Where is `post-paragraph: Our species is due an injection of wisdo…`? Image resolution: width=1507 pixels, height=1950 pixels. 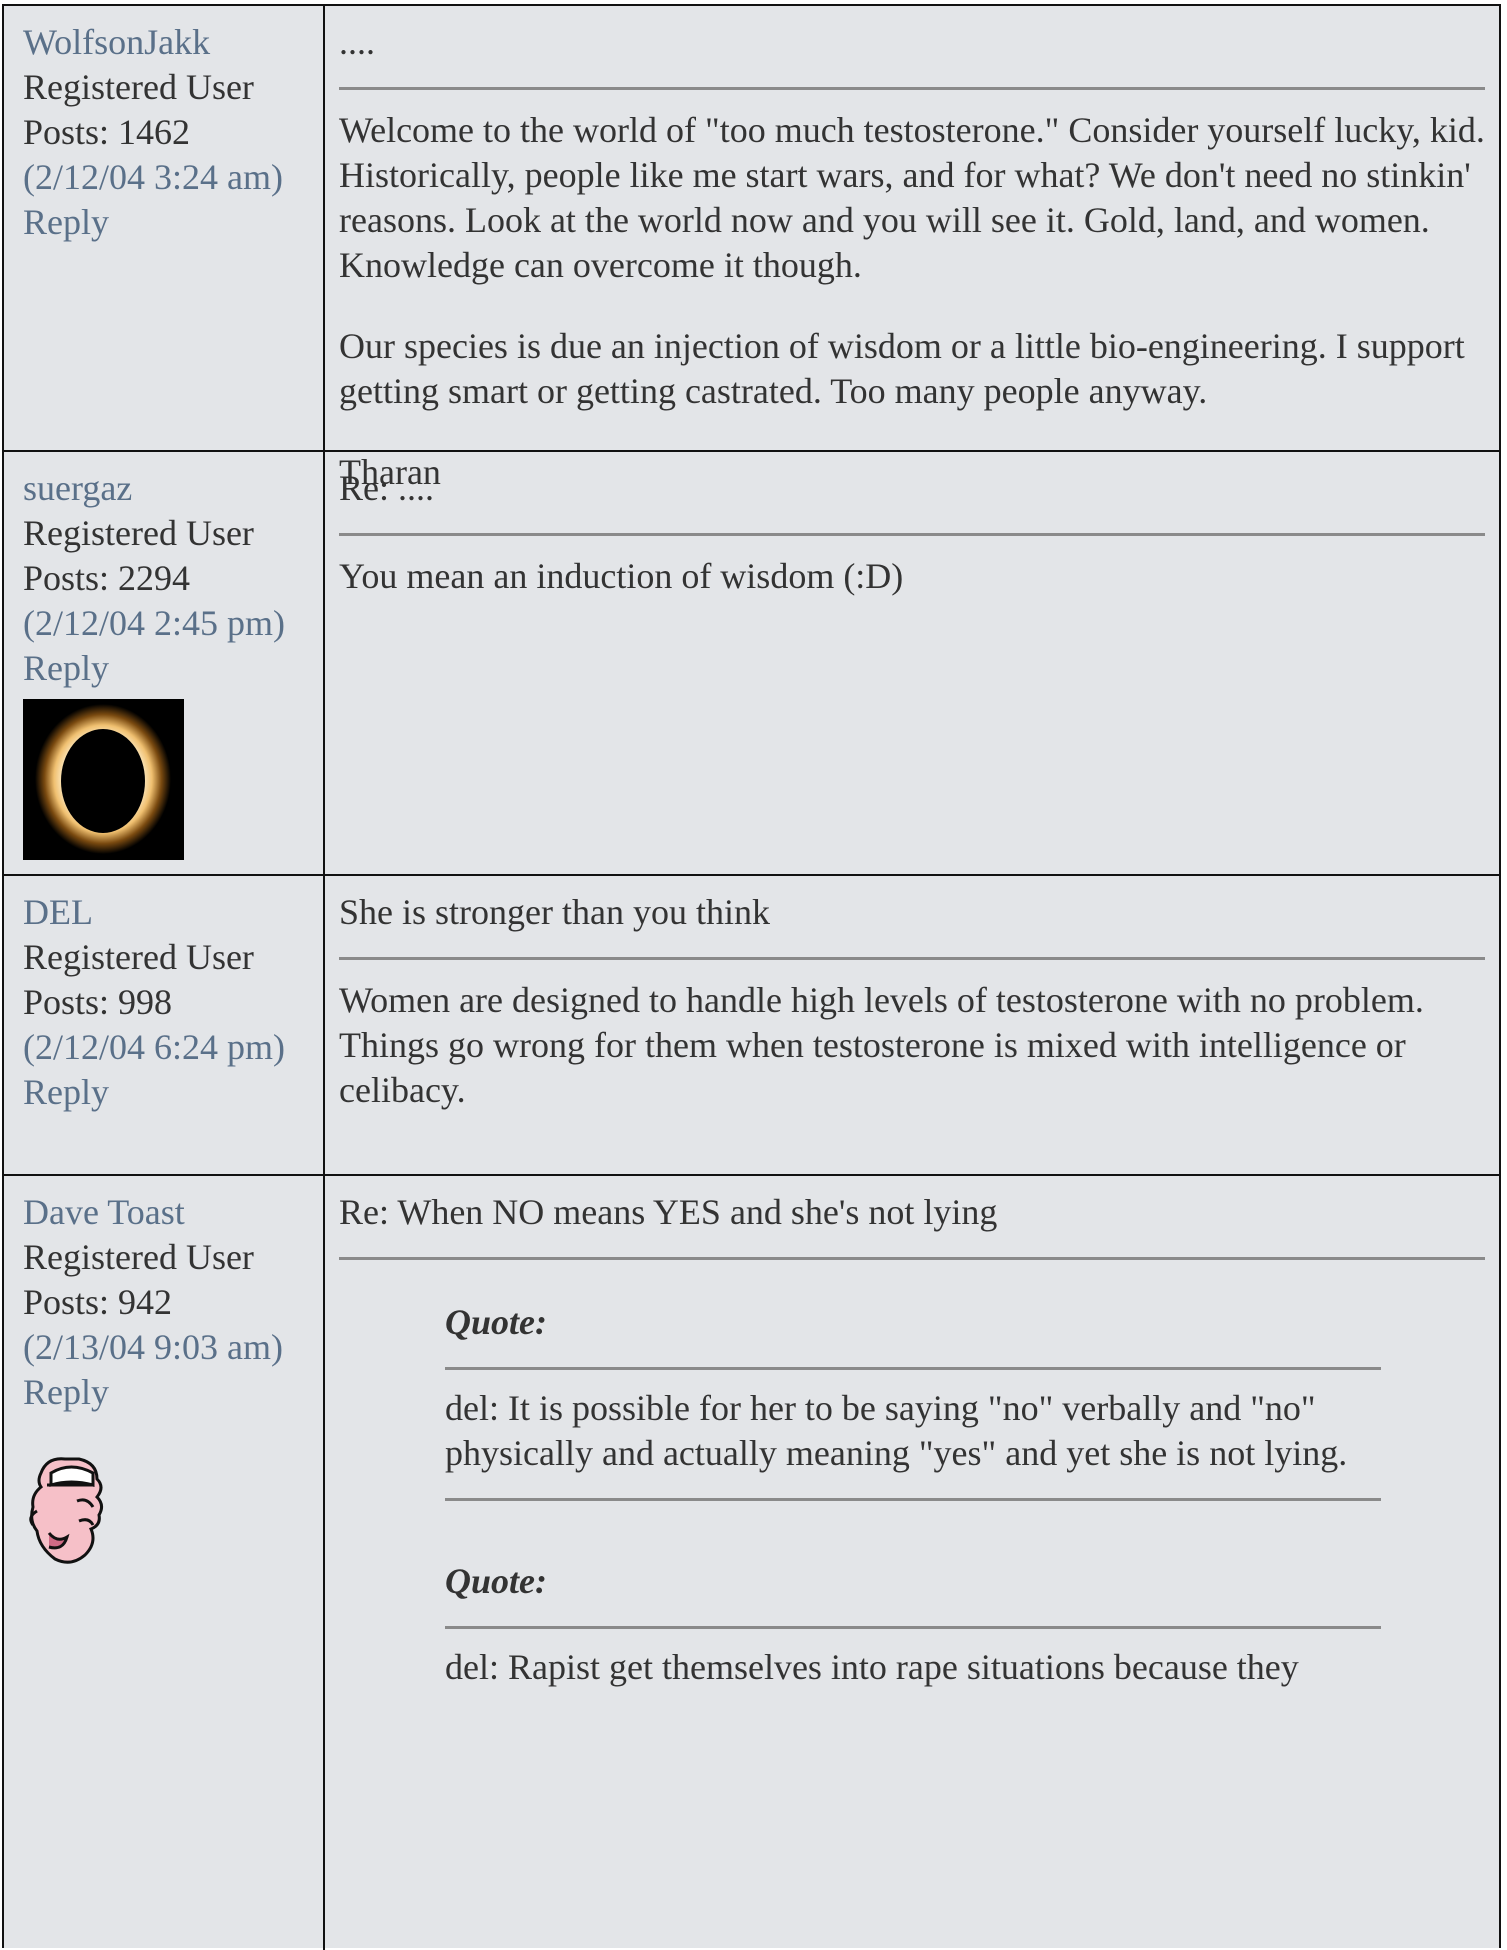 post-paragraph: Our species is due an injection of wisdo… is located at coordinates (902, 368).